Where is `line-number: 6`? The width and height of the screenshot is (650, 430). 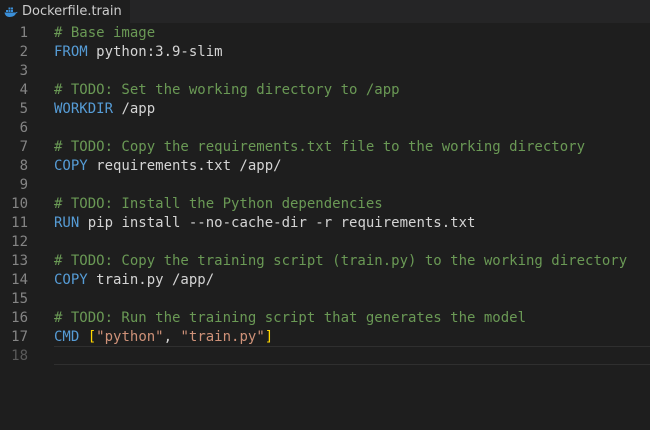
line-number: 6 is located at coordinates (23, 127).